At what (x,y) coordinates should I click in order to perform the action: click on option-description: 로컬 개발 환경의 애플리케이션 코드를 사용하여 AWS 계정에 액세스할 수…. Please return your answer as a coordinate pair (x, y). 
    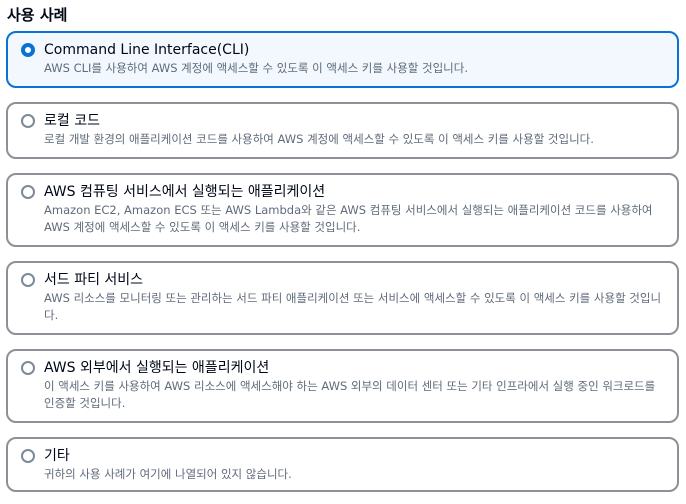
    Looking at the image, I should click on (319, 139).